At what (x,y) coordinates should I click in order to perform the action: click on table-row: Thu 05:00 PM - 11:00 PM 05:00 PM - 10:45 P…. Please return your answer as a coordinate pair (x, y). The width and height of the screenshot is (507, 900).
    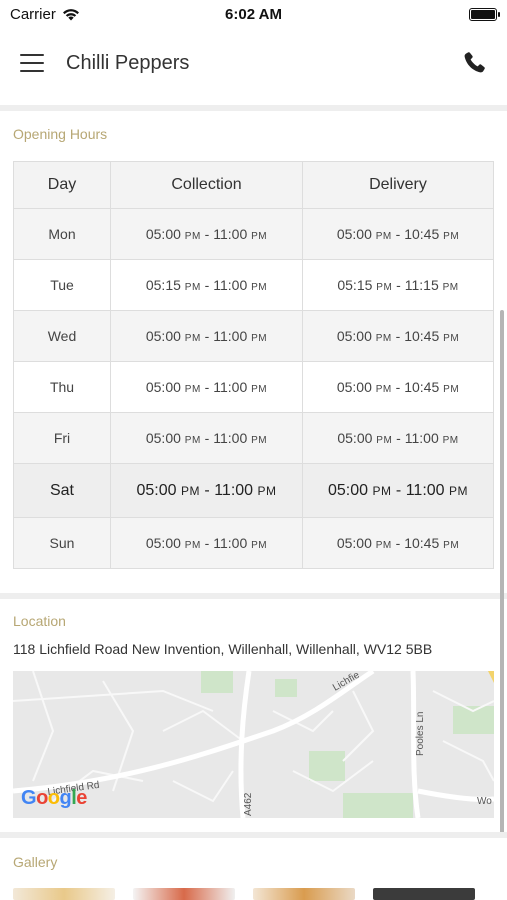
    Looking at the image, I should click on (253, 387).